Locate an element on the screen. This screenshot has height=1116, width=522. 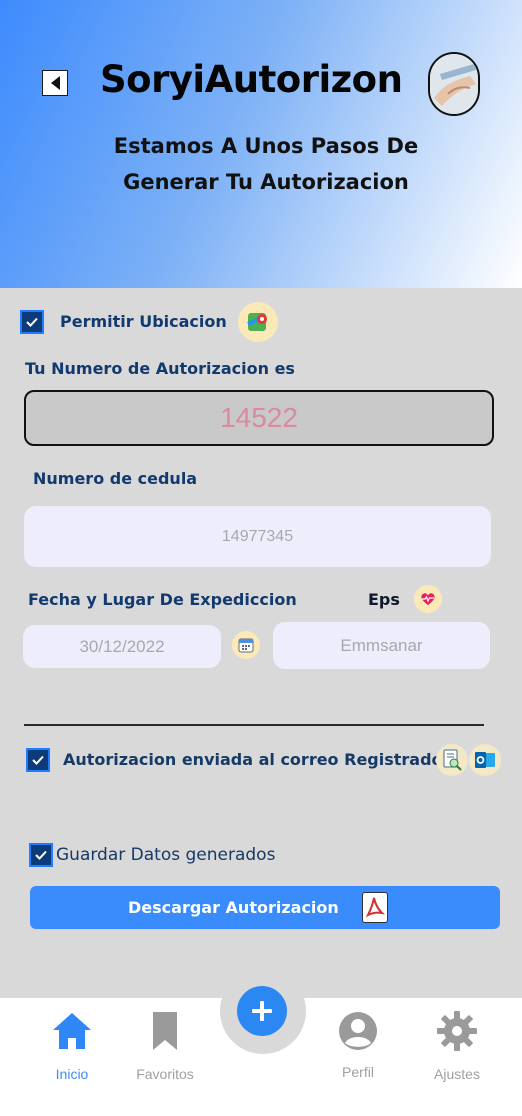
divider is located at coordinates (254, 725).